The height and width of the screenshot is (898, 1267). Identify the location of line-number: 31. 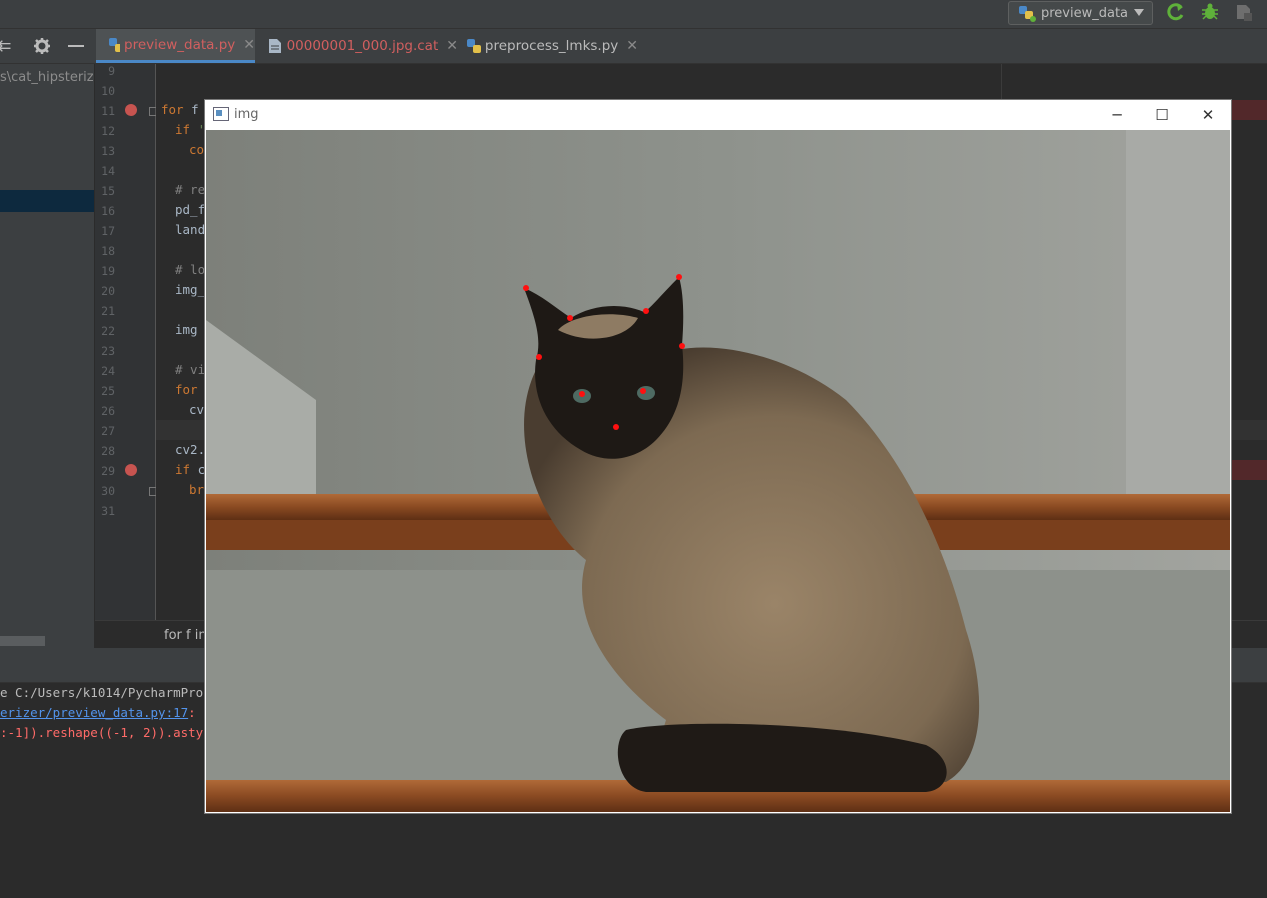
(108, 511).